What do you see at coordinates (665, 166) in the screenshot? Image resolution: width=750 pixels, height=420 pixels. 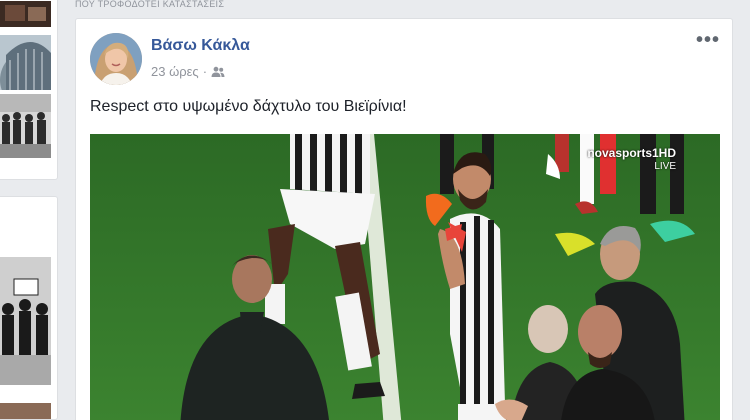 I see `watermark-live: LIVE` at bounding box center [665, 166].